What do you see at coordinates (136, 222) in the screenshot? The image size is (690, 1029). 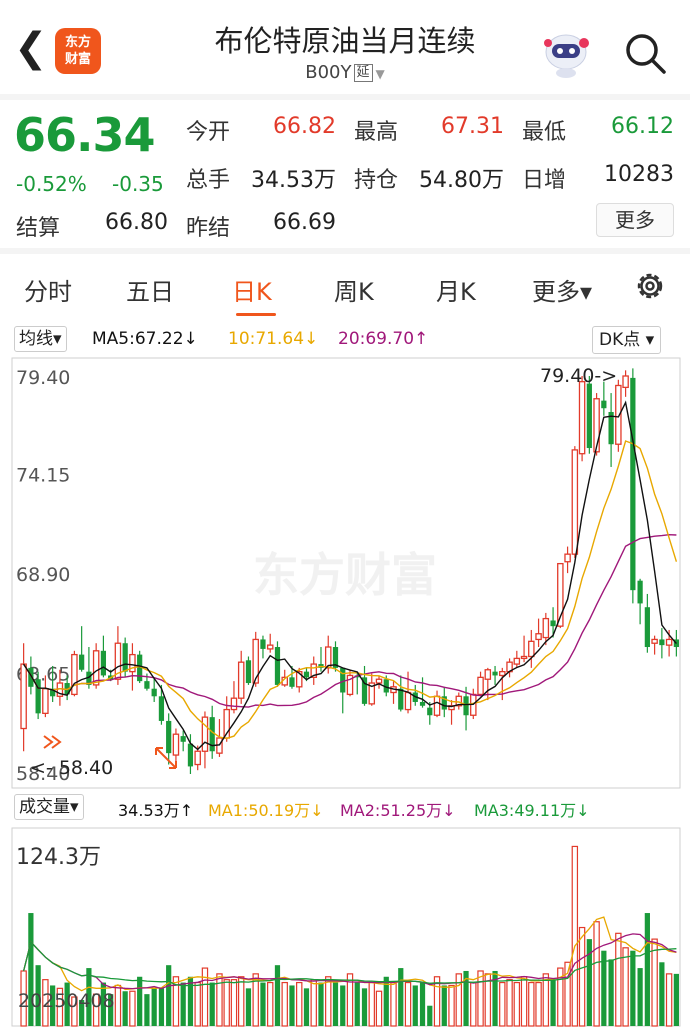 I see `settlement-value: 66.80` at bounding box center [136, 222].